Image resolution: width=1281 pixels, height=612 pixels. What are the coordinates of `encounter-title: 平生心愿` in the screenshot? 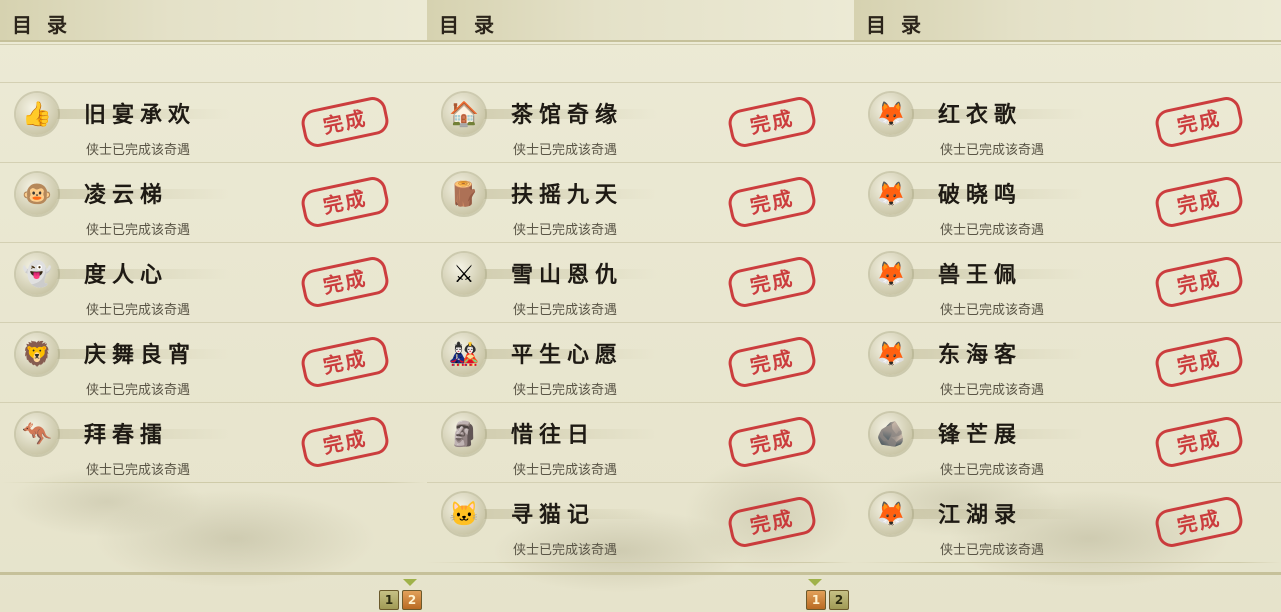 It's located at (567, 355).